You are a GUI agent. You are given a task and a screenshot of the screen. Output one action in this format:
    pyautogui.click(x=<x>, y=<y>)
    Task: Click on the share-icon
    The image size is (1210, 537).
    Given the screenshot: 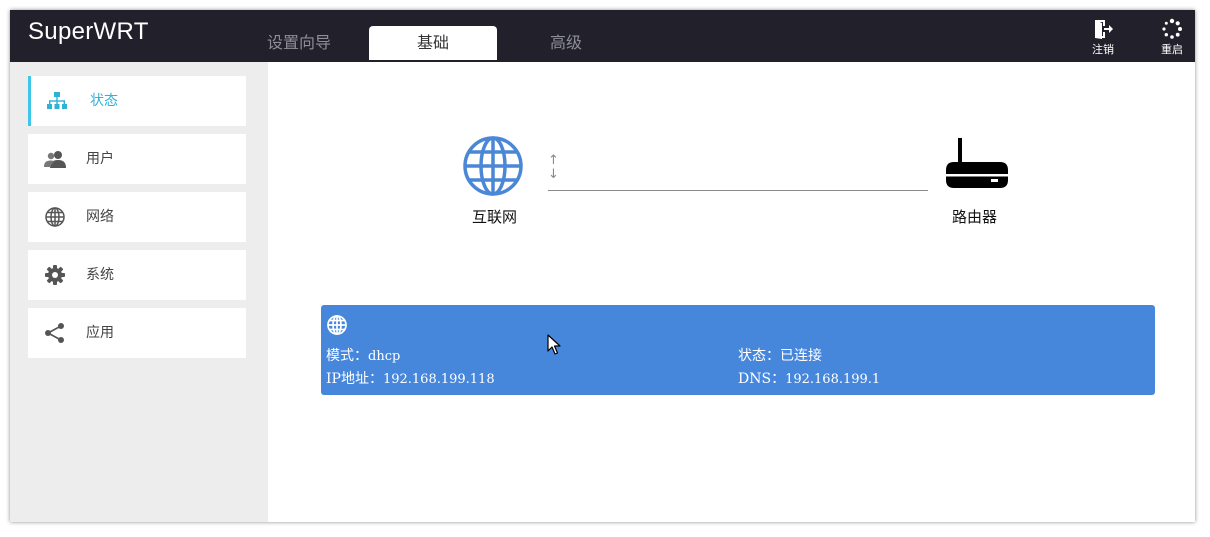 What is the action you would take?
    pyautogui.click(x=54, y=333)
    